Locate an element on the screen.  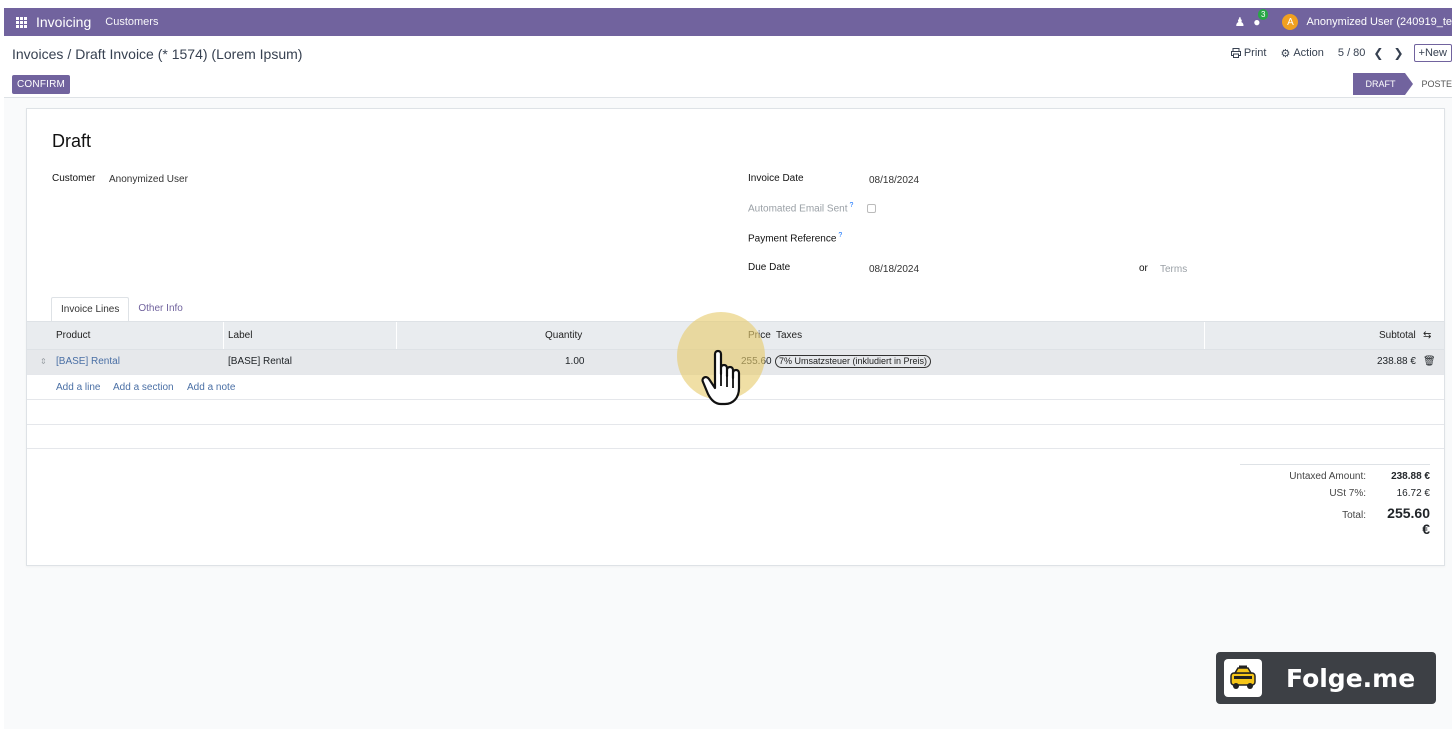
cell-product: [BASE] Rental is located at coordinates (88, 361).